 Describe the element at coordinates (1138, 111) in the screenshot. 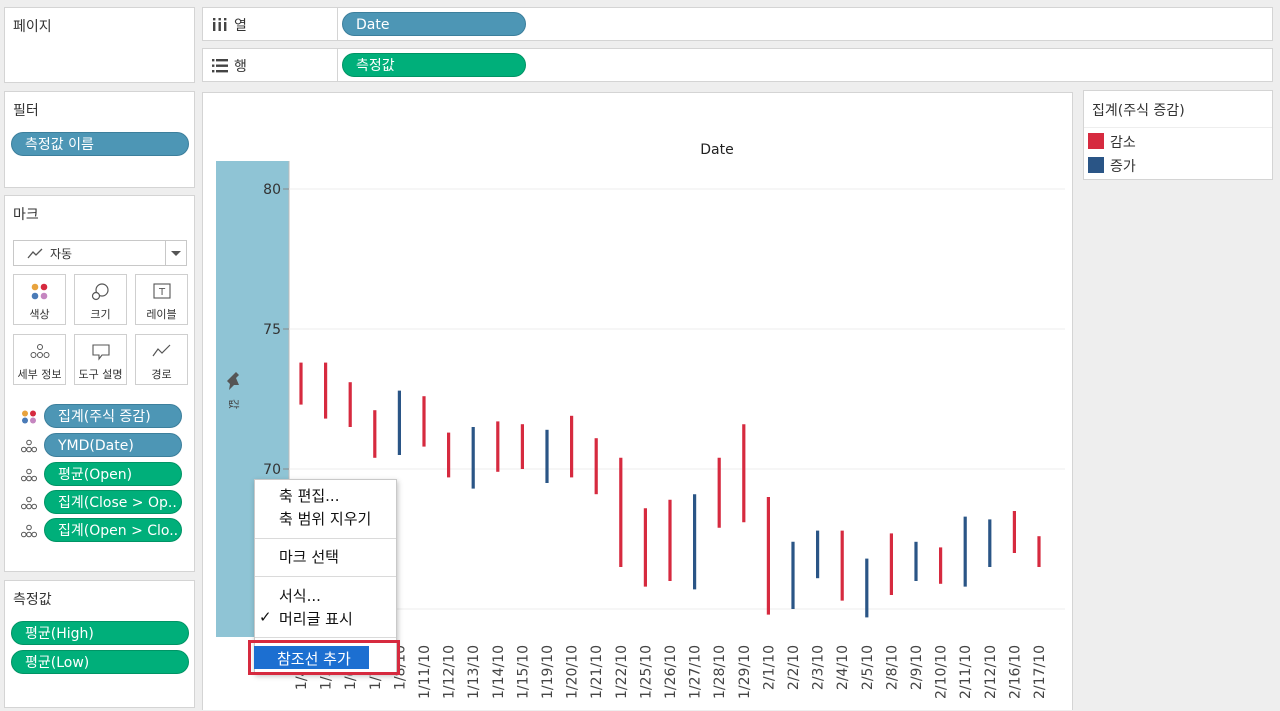

I see `legend-title: 집계(주식 증감)` at that location.